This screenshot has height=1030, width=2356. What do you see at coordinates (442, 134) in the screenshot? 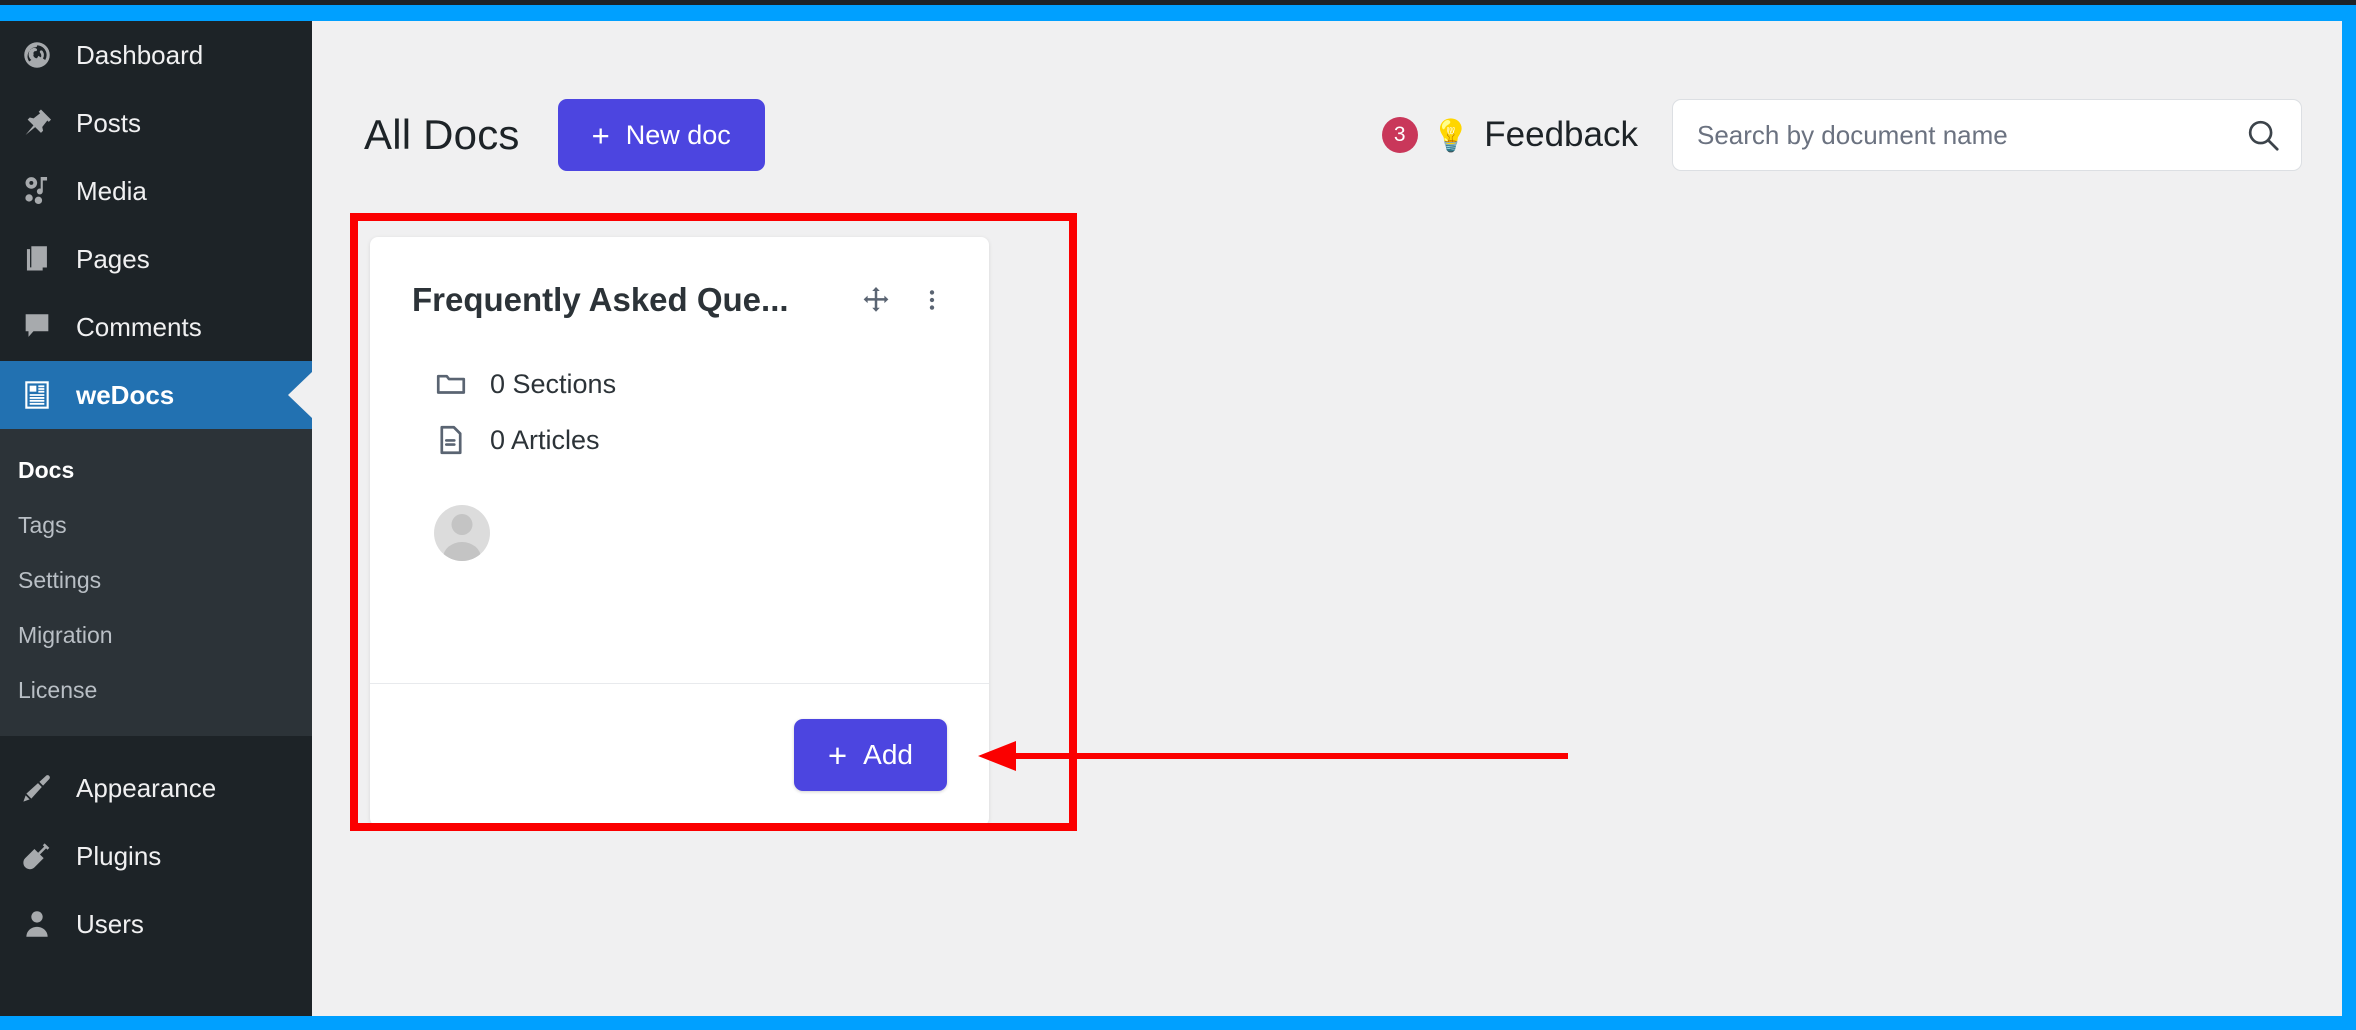
I see `page-title: All Docs` at bounding box center [442, 134].